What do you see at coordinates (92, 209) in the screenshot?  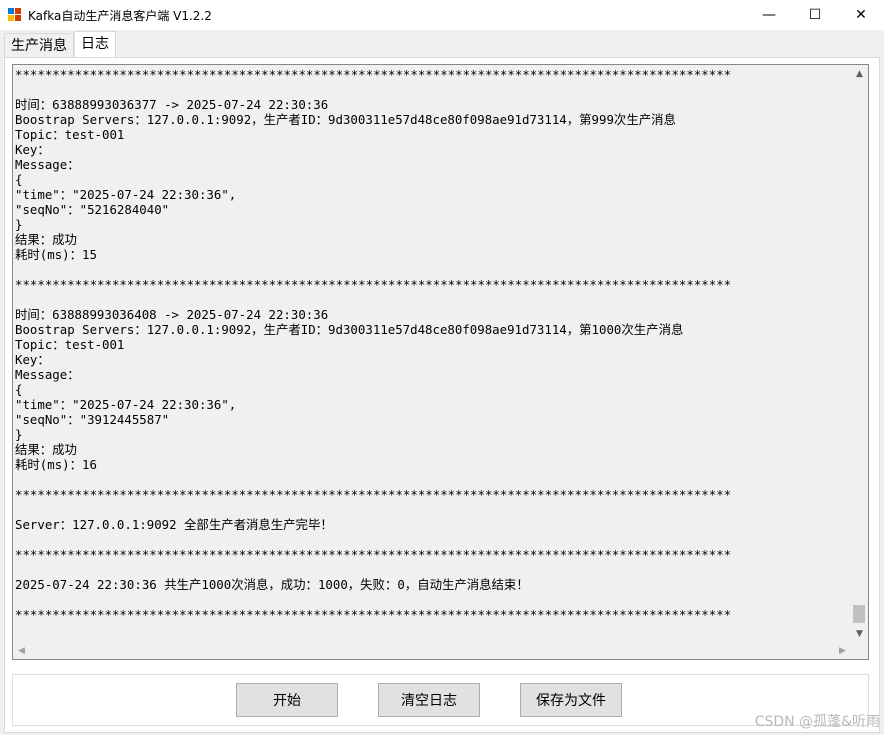 I see `log-line: "seqNo"："5216284040"` at bounding box center [92, 209].